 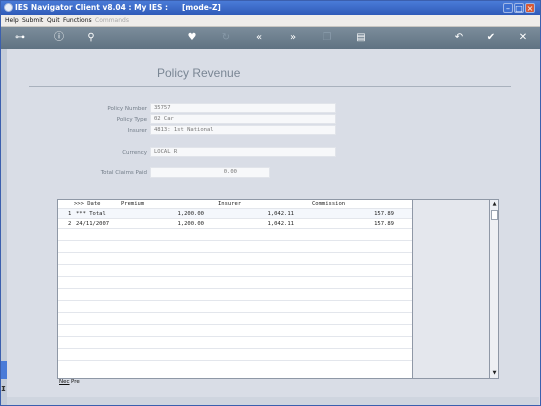 I want to click on copy-icon: ❐, so click(x=327, y=38).